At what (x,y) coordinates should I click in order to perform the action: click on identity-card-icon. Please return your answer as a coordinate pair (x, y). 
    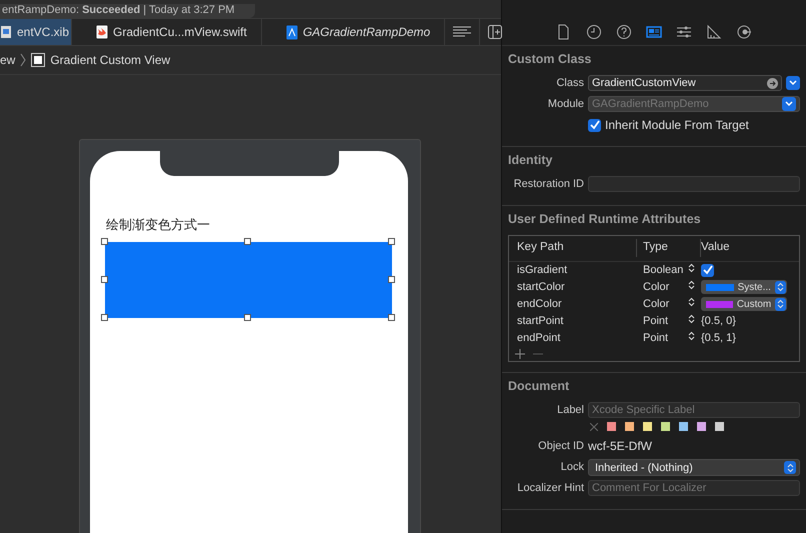
    Looking at the image, I should click on (654, 32).